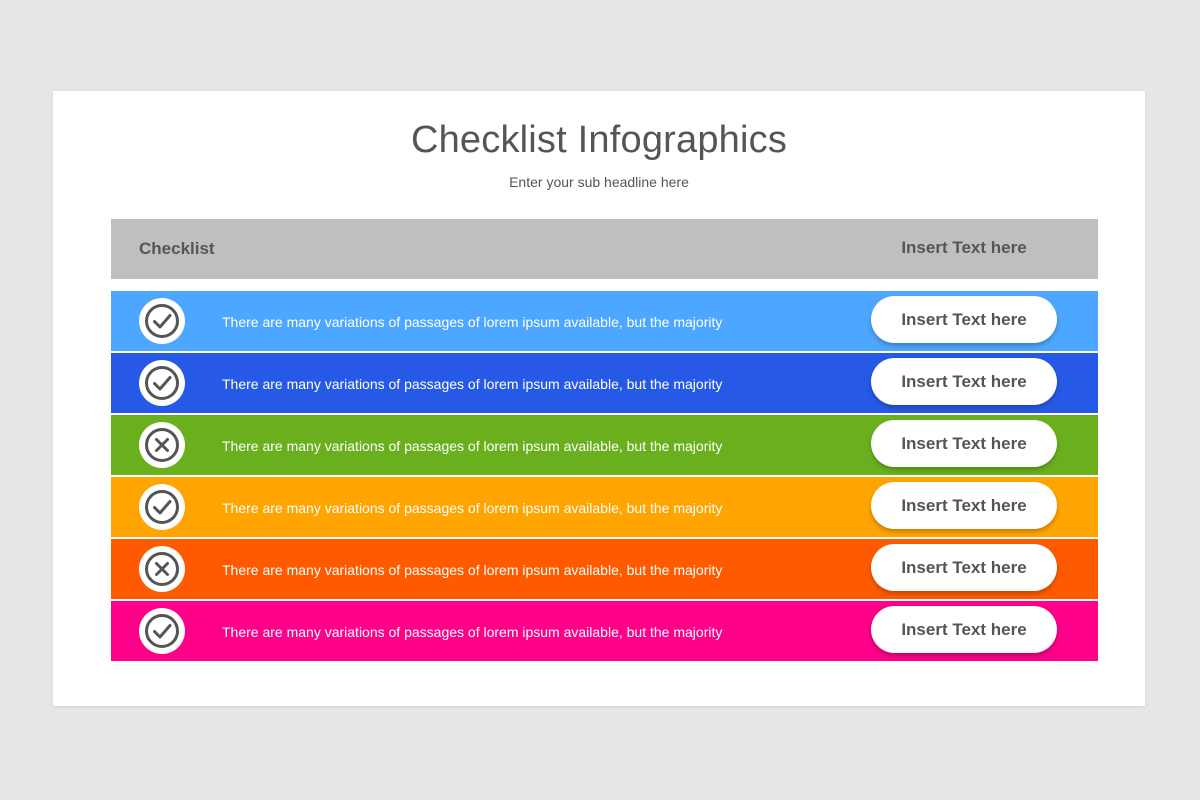 The width and height of the screenshot is (1200, 800). Describe the element at coordinates (964, 247) in the screenshot. I see `header-right-label: Insert Text here` at that location.